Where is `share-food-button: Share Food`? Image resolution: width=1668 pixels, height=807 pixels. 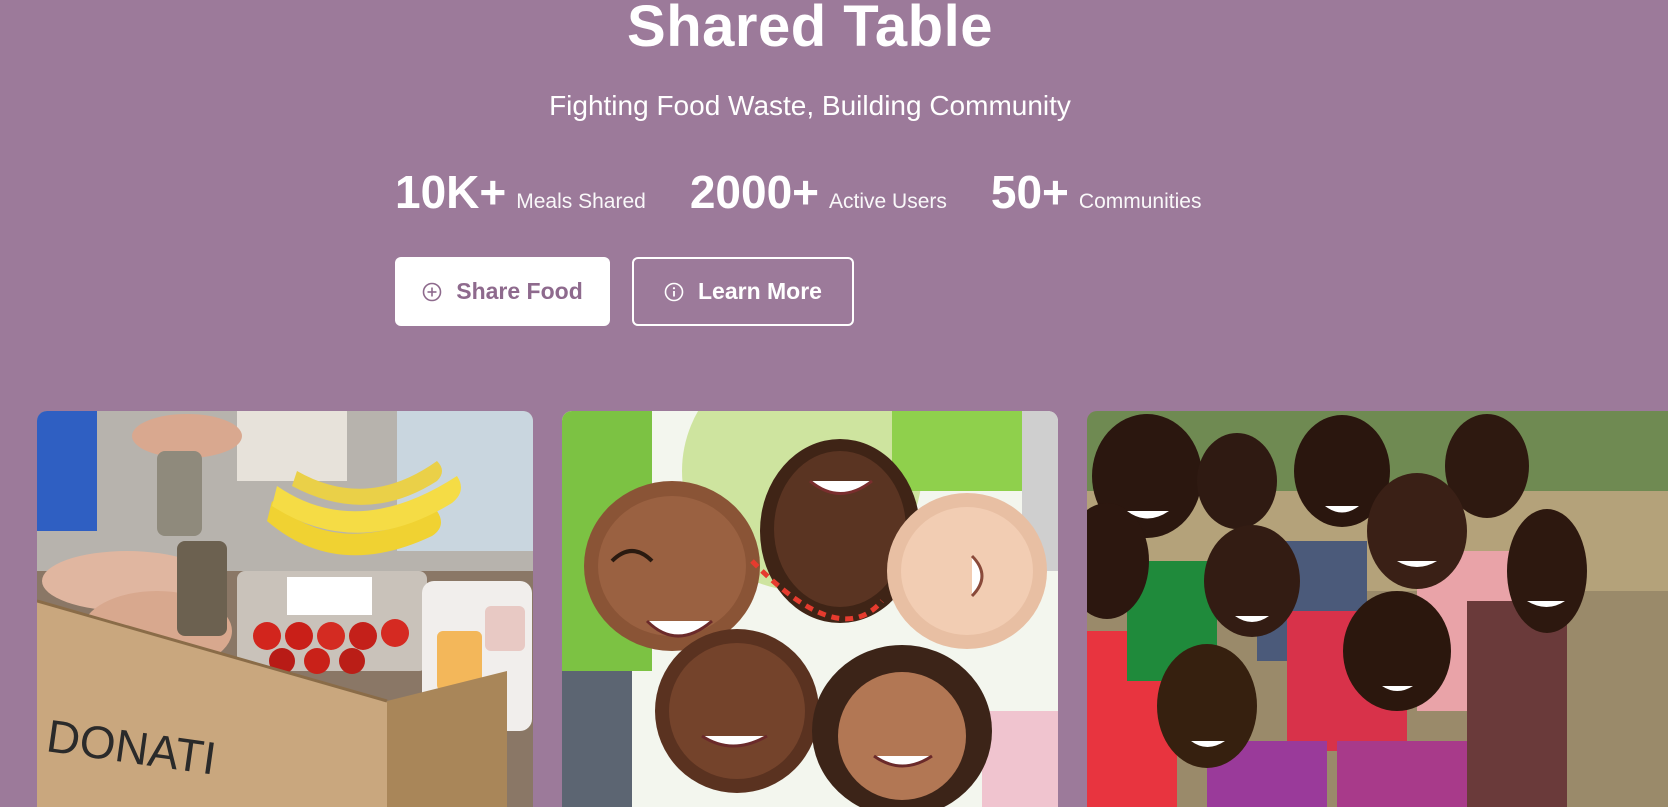
share-food-button: Share Food is located at coordinates (502, 291).